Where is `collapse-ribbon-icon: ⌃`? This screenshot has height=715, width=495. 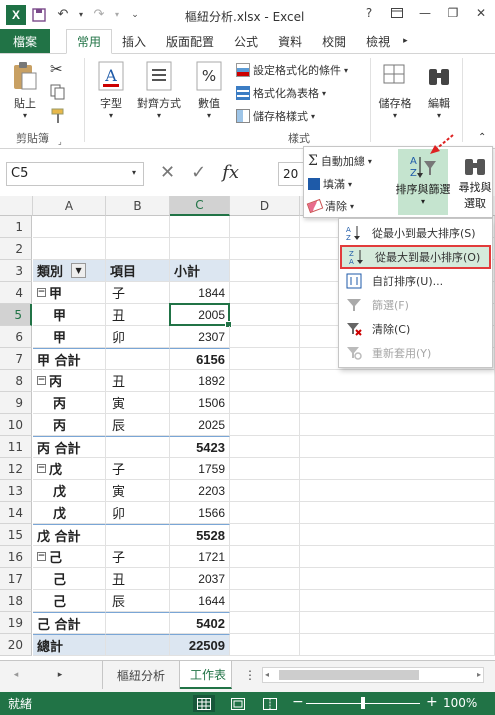
collapse-ribbon-icon: ⌃ is located at coordinates (482, 137).